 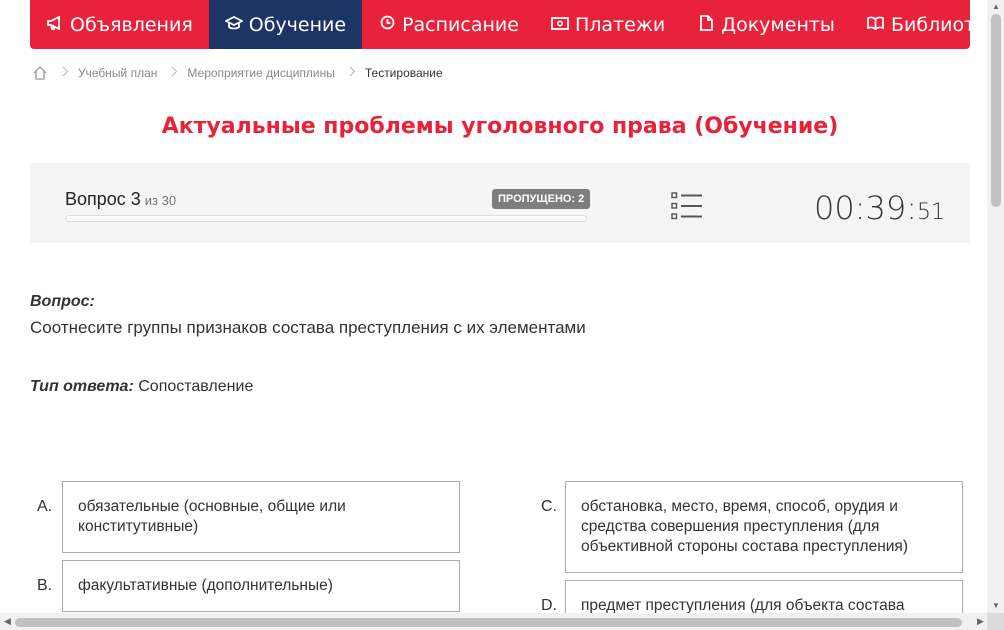 I want to click on horizontal-scrollbar: ◀ ▶, so click(x=493, y=621).